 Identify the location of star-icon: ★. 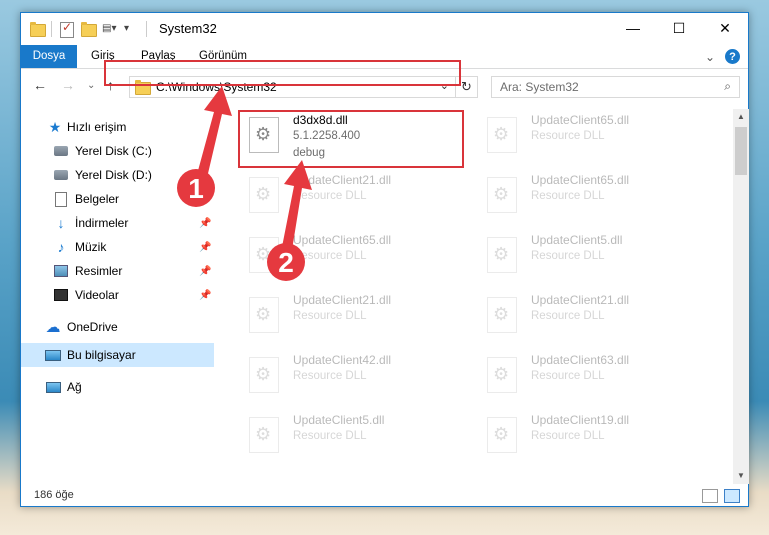
(55, 126).